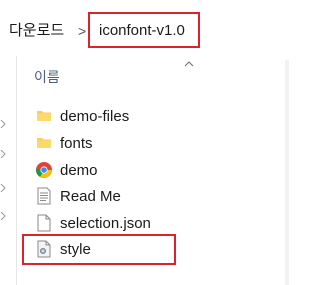 This screenshot has height=285, width=320. Describe the element at coordinates (44, 196) in the screenshot. I see `text-file-icon` at that location.